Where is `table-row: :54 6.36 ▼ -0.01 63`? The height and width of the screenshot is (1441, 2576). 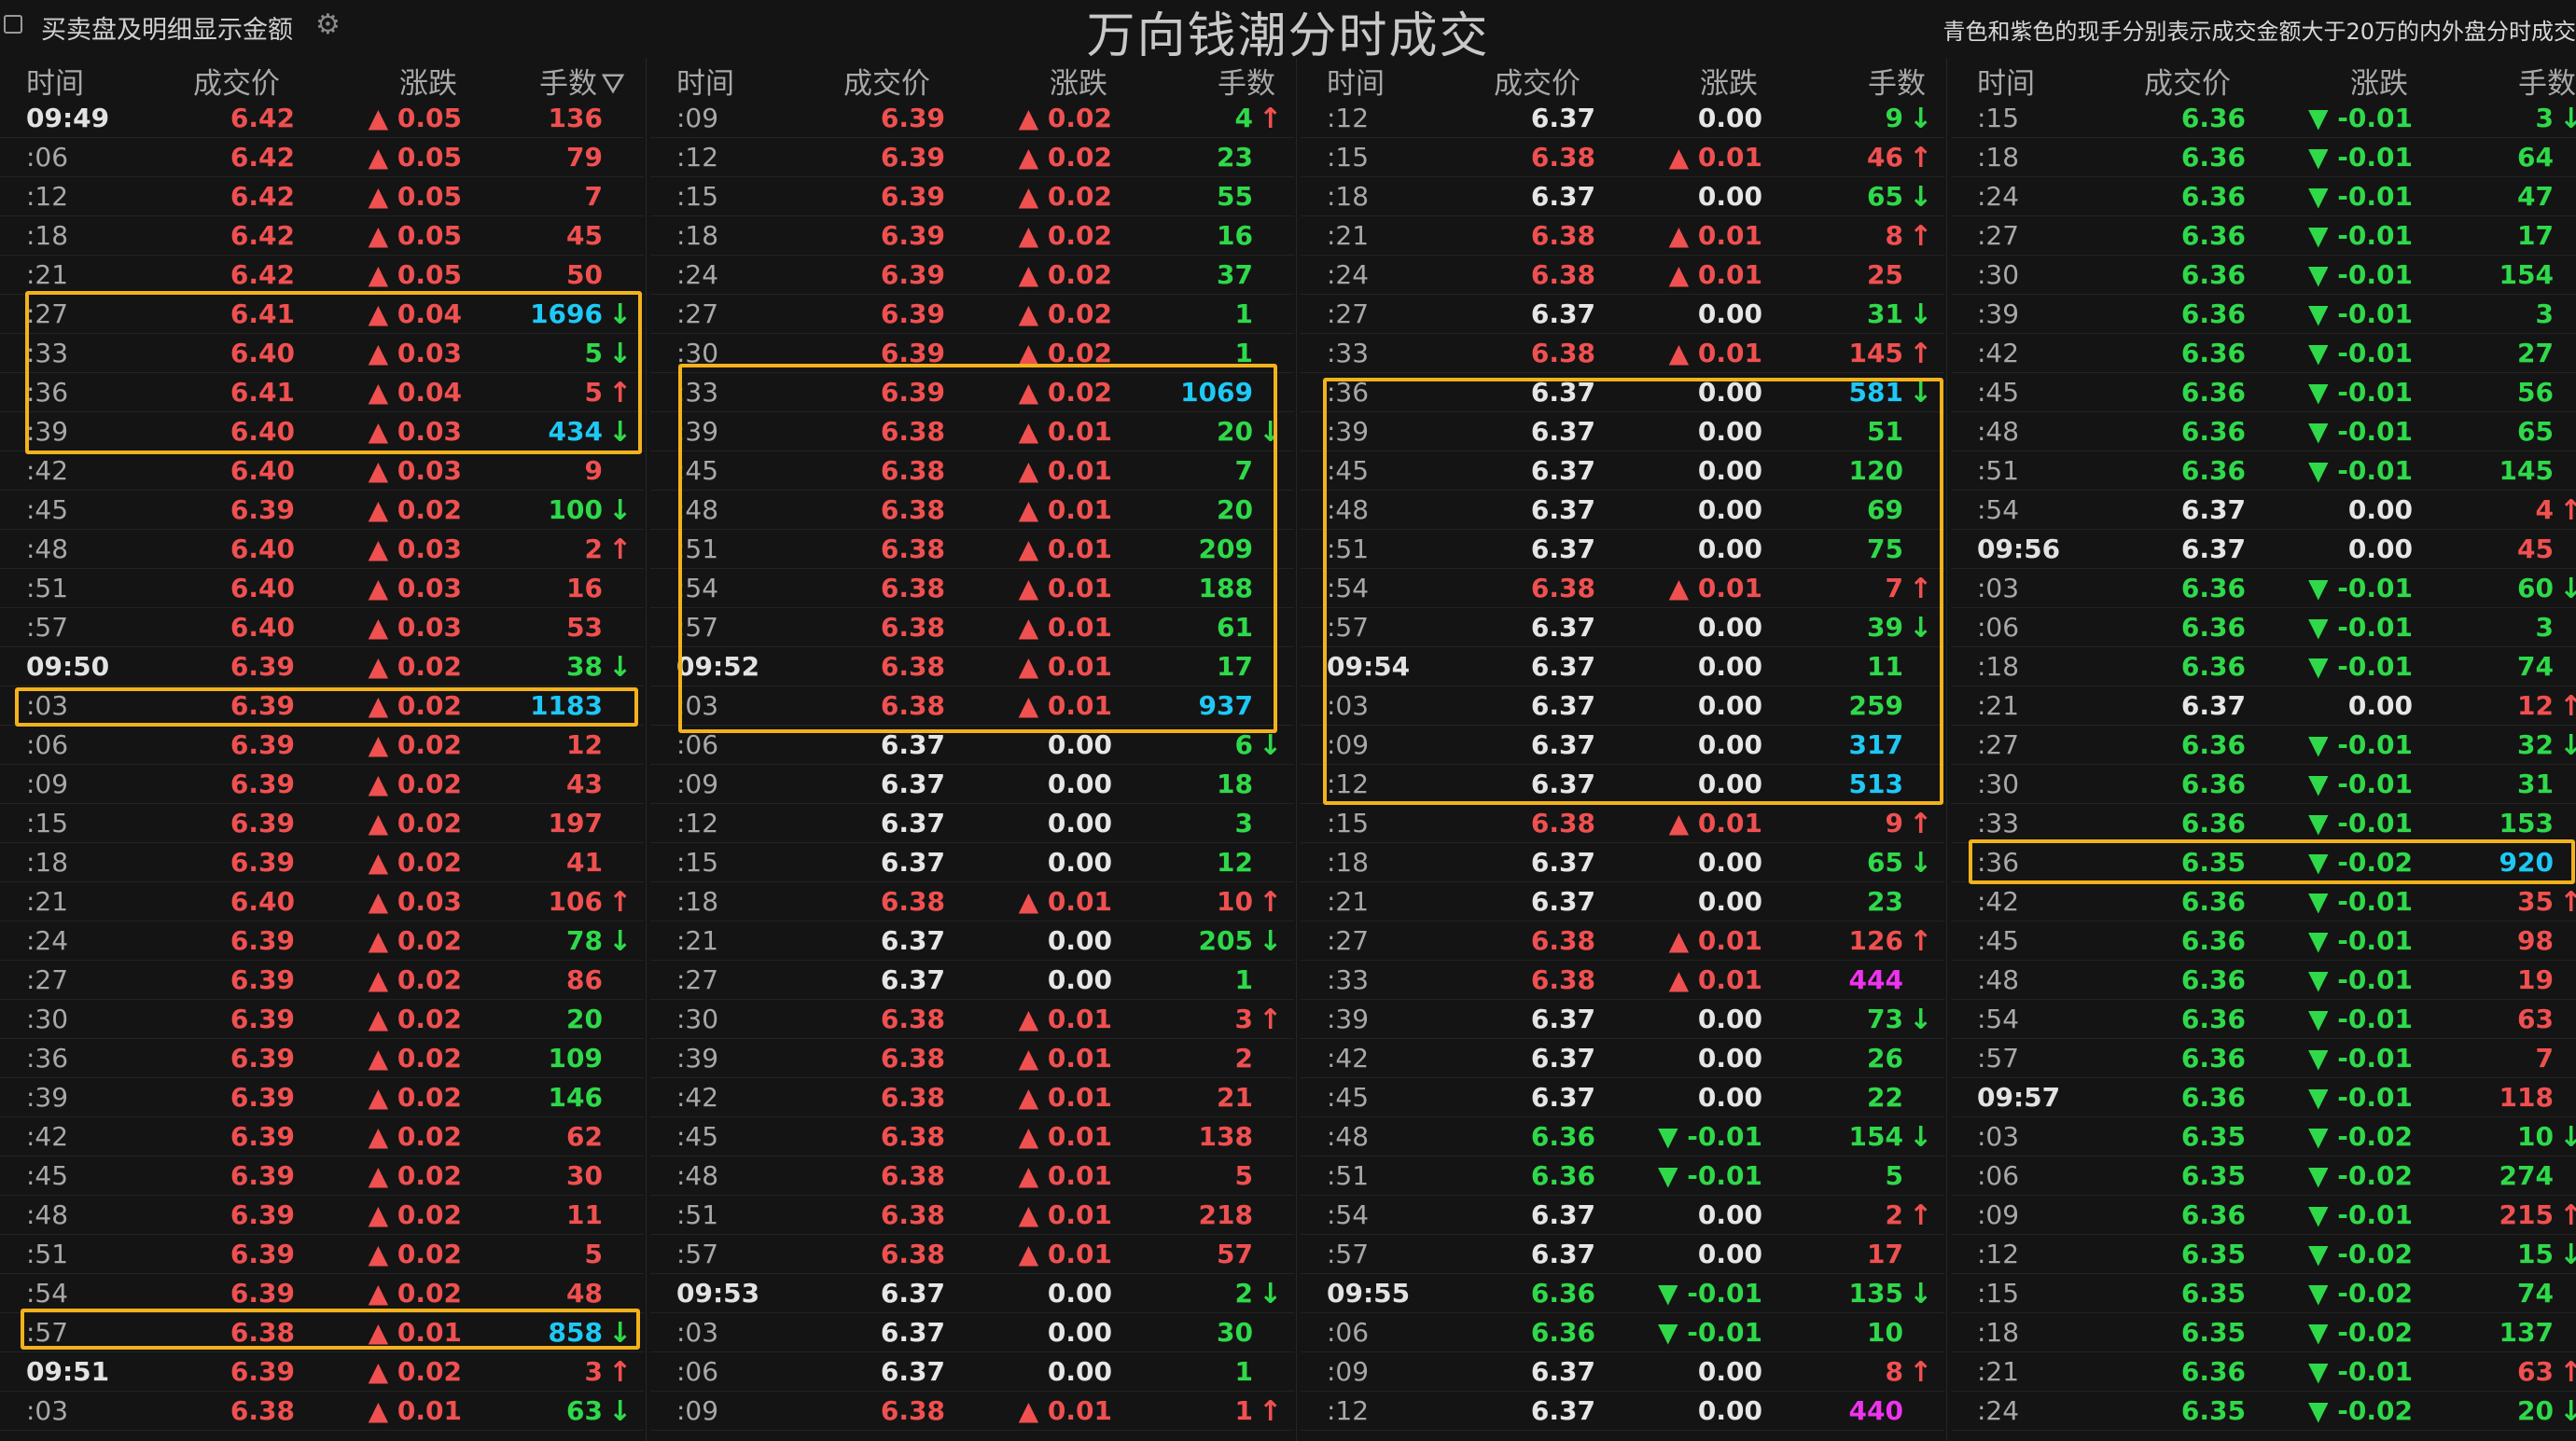 table-row: :54 6.36 ▼ -0.01 63 is located at coordinates (2263, 1020).